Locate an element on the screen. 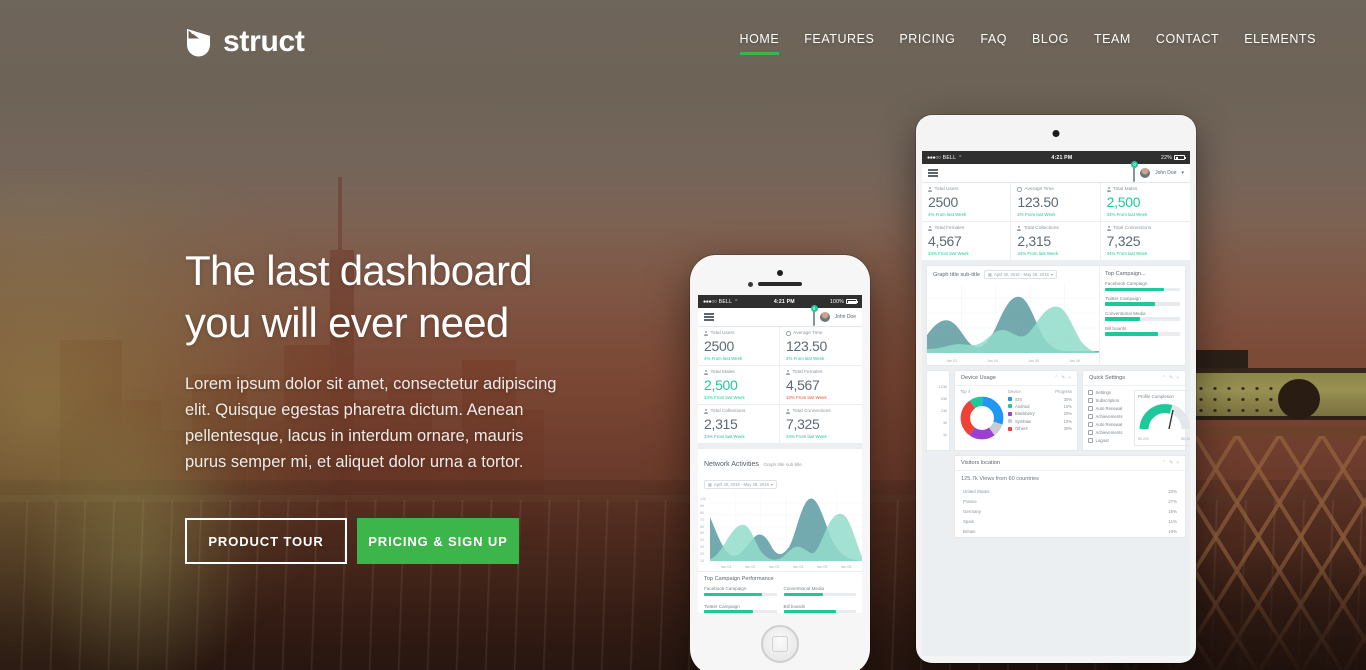 This screenshot has height=670, width=1366. tablet-chart-xaxis: Jan 03 Jan 04 Jan 05 Jan 06 is located at coordinates (1013, 362).